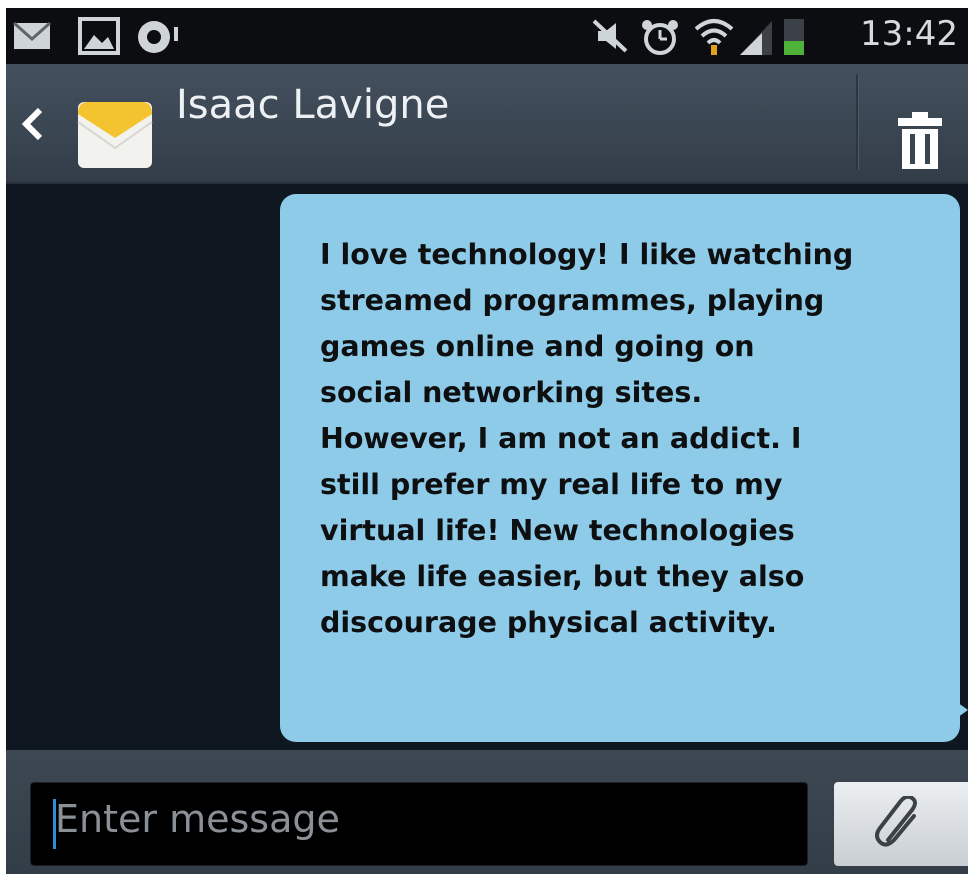  What do you see at coordinates (487, 36) in the screenshot?
I see `status-bar: 13:42` at bounding box center [487, 36].